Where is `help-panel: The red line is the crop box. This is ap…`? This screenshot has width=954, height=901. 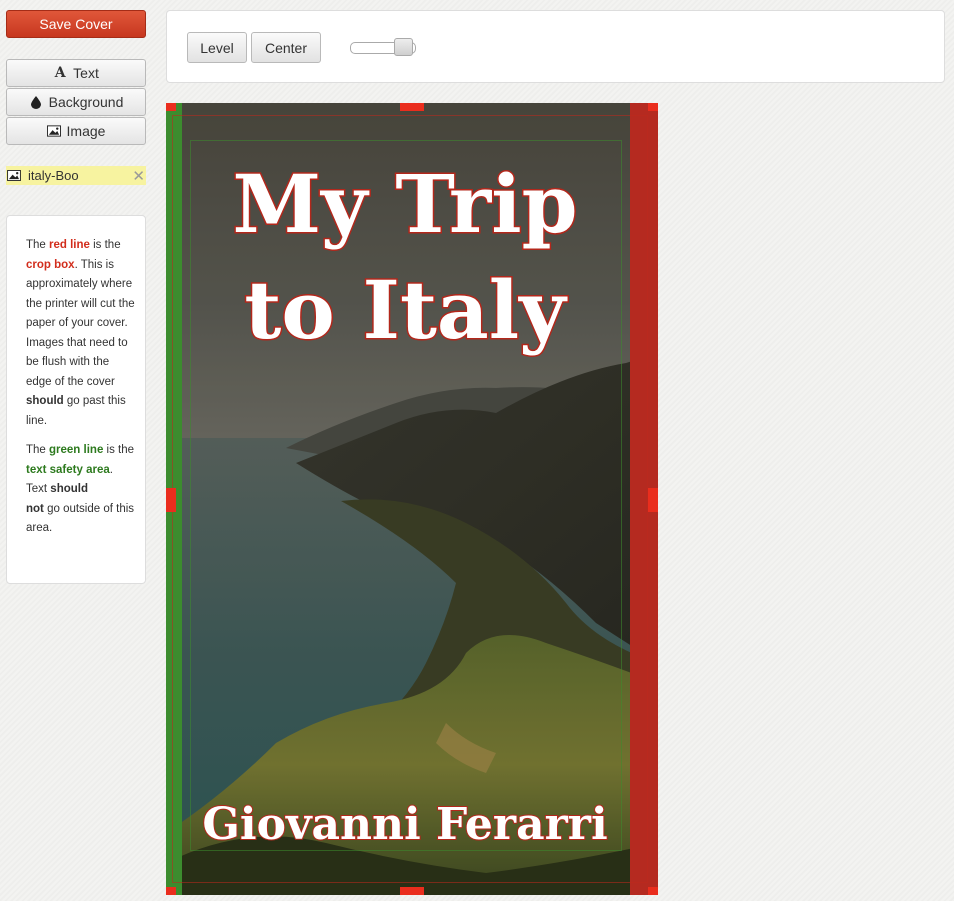 help-panel: The red line is the crop box. This is ap… is located at coordinates (76, 399).